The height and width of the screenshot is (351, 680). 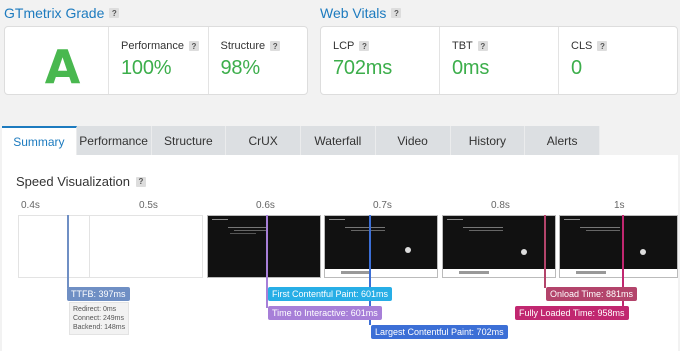 I want to click on connect-time: Connect: 249ms, so click(x=98, y=318).